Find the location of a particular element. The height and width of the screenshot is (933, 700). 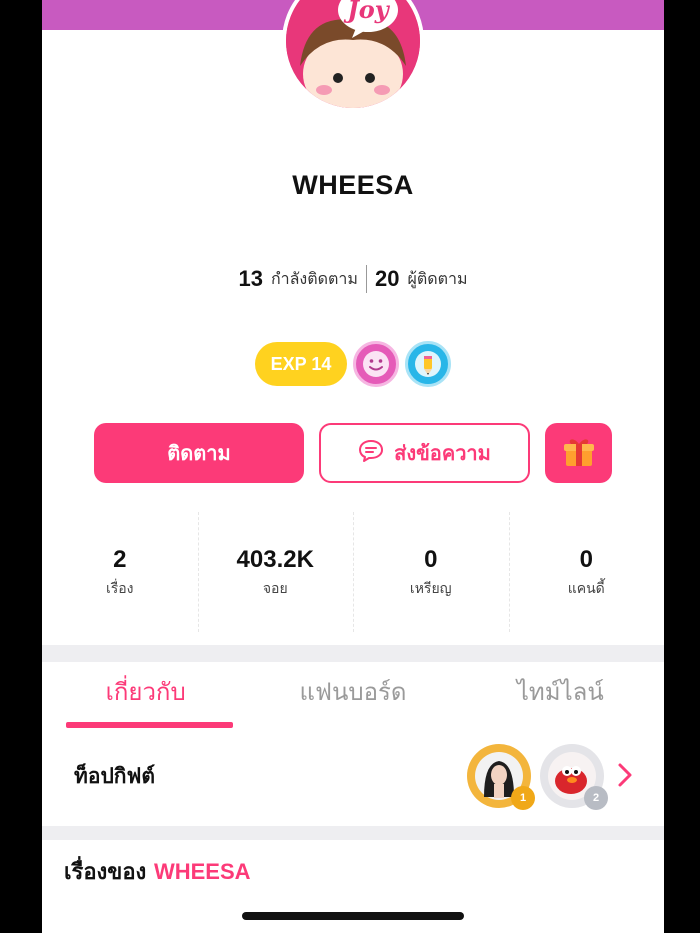

gift-button is located at coordinates (578, 453).